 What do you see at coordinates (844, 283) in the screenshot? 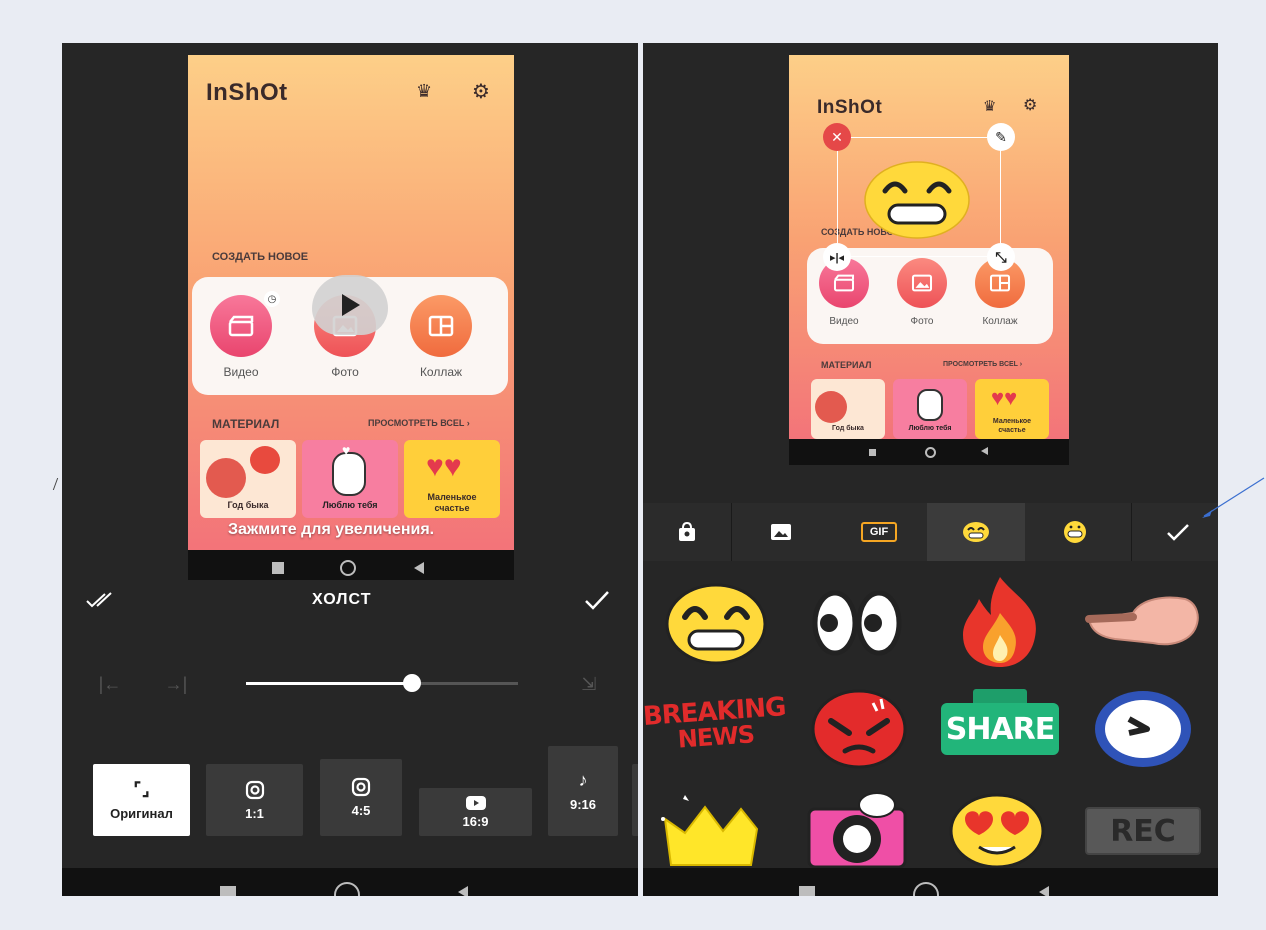
I see `clapper-icon` at bounding box center [844, 283].